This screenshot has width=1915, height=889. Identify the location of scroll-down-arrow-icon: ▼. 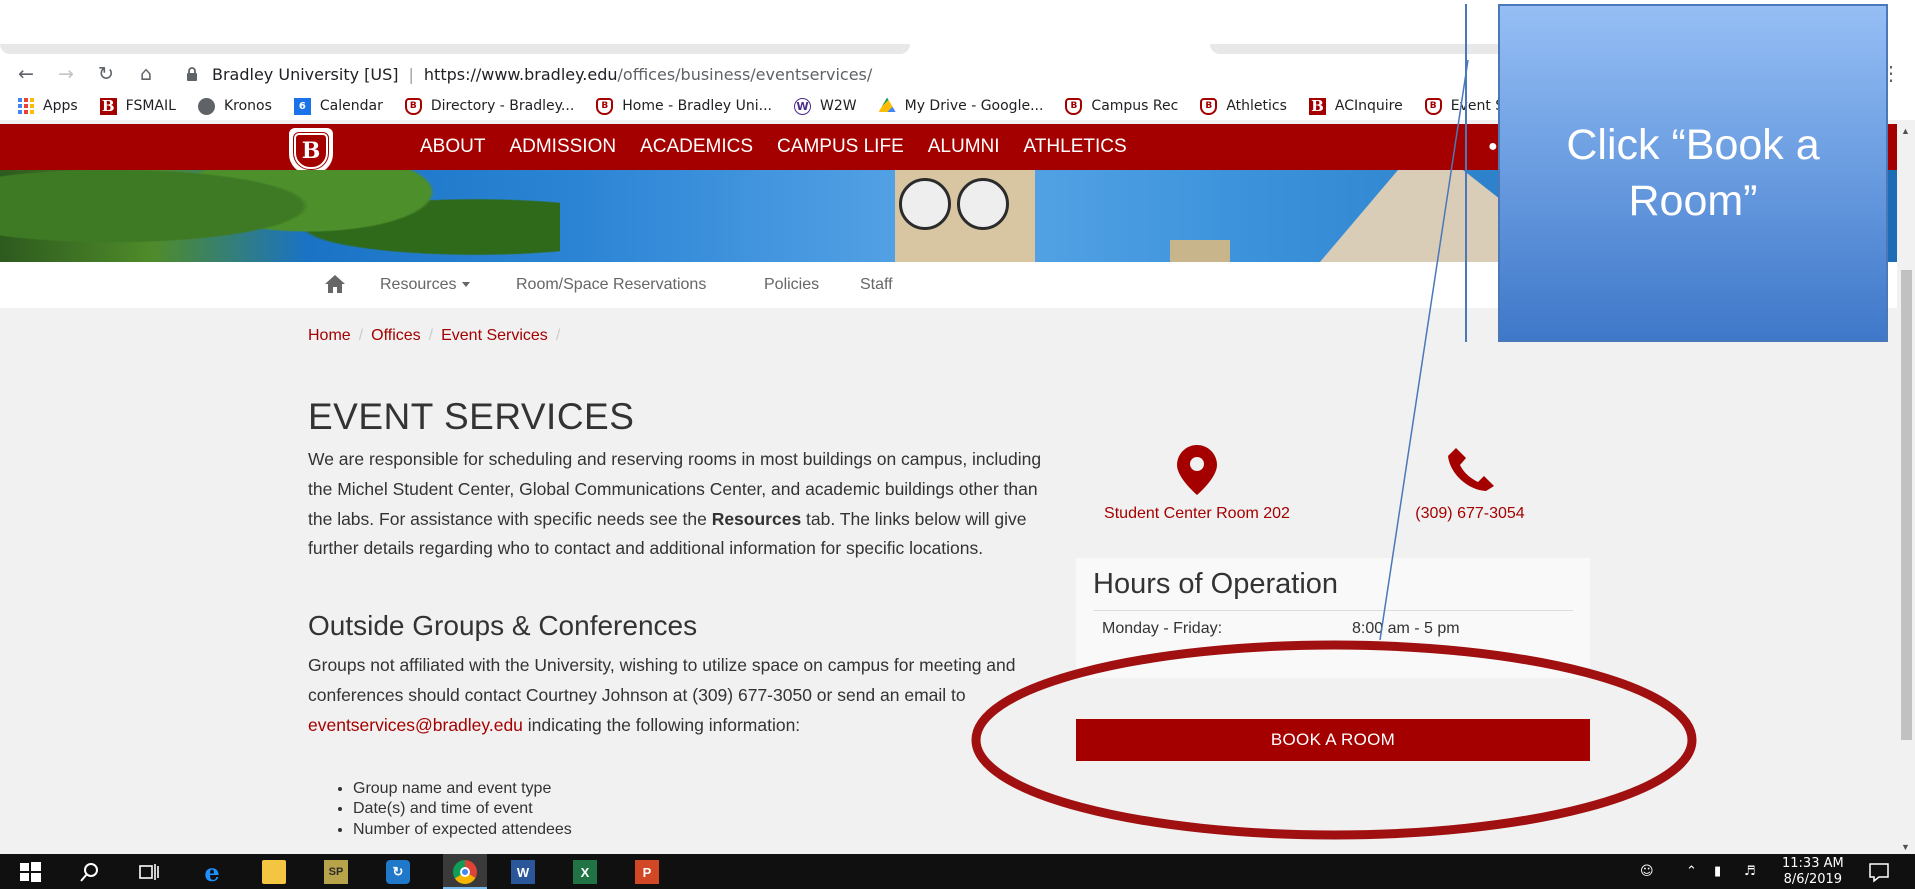
(1905, 847).